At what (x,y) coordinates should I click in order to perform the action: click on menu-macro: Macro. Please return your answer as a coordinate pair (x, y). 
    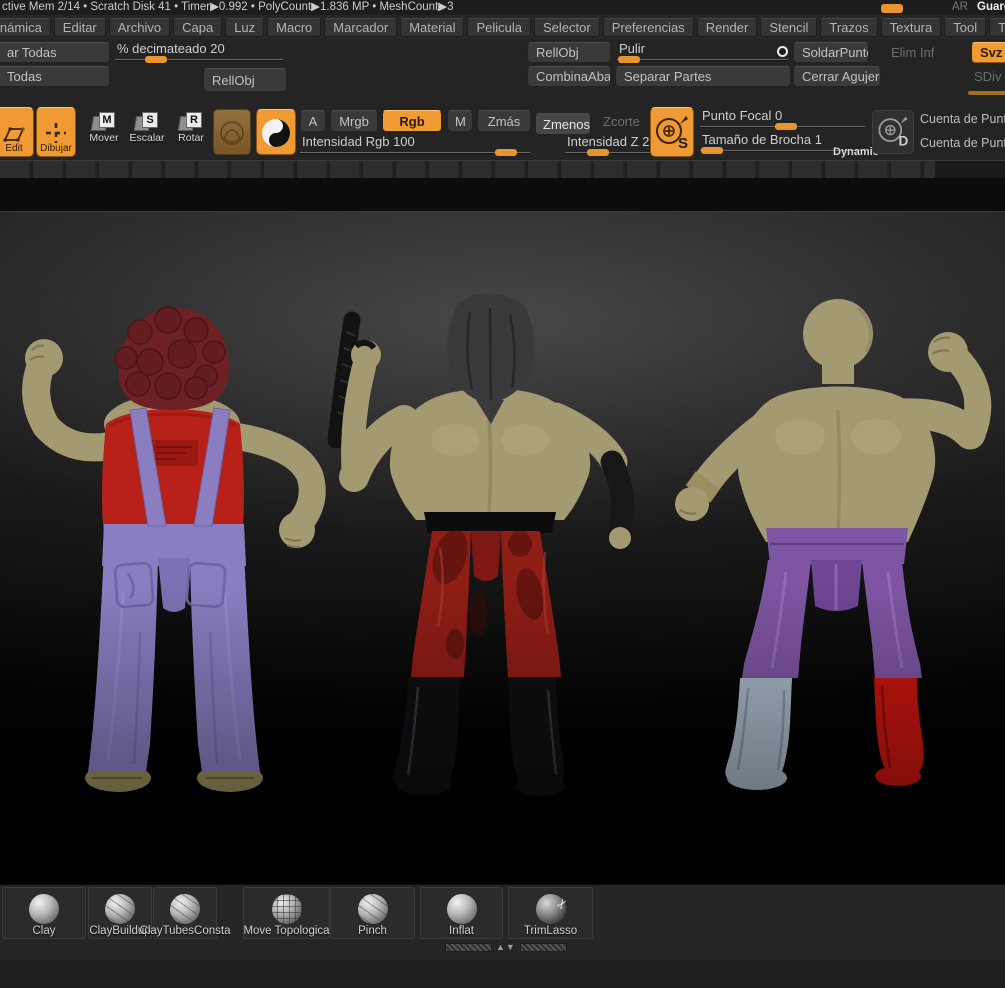
    Looking at the image, I should click on (294, 27).